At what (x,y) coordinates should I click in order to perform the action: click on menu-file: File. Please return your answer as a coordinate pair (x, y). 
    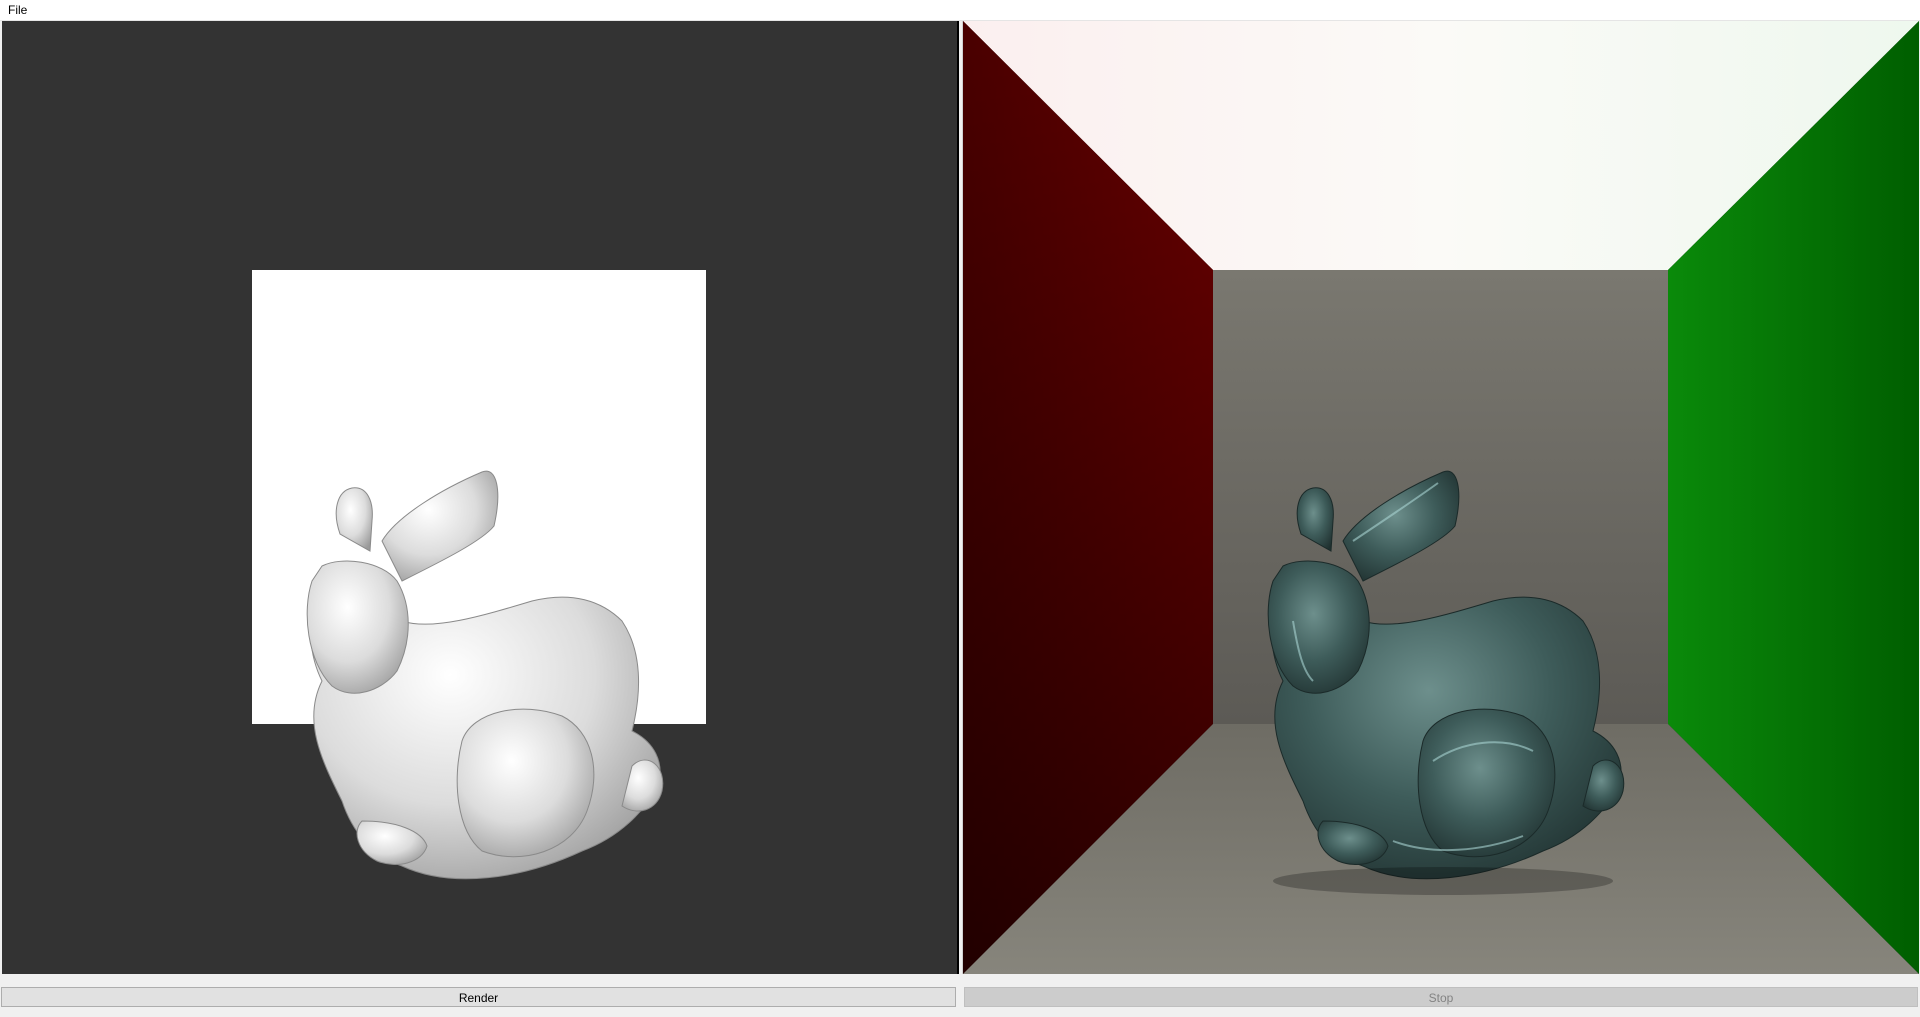
    Looking at the image, I should click on (17, 10).